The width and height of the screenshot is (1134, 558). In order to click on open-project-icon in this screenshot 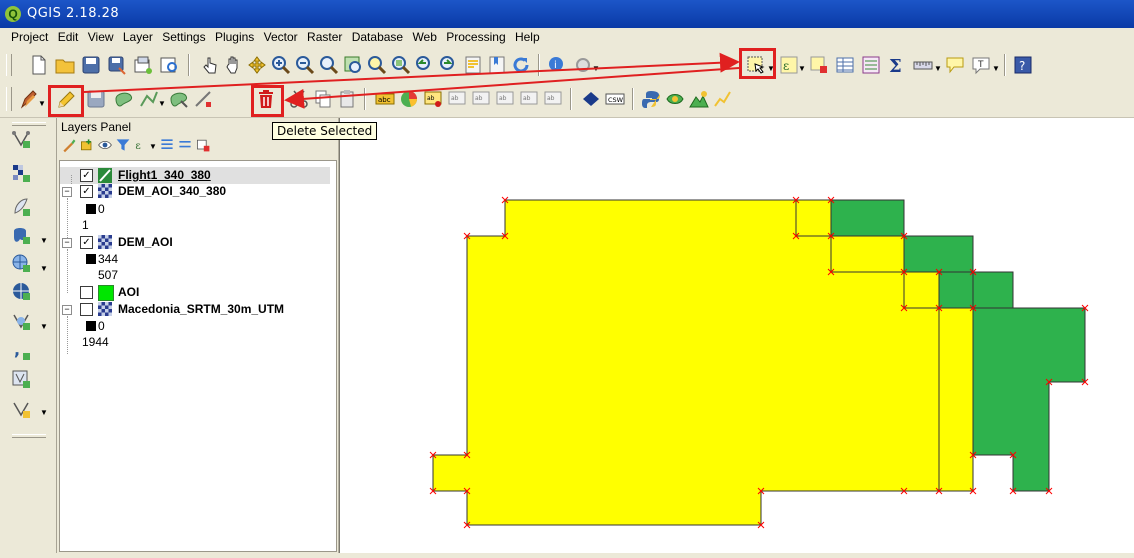, I will do `click(65, 65)`.